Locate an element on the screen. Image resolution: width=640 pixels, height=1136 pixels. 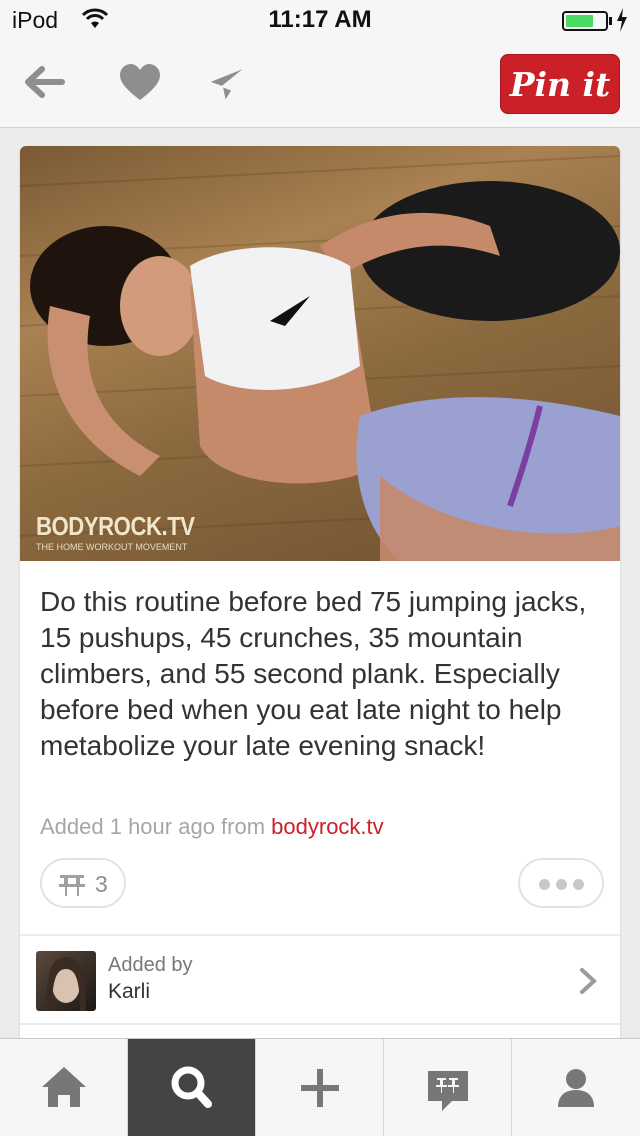
profile-icon is located at coordinates (576, 1088).